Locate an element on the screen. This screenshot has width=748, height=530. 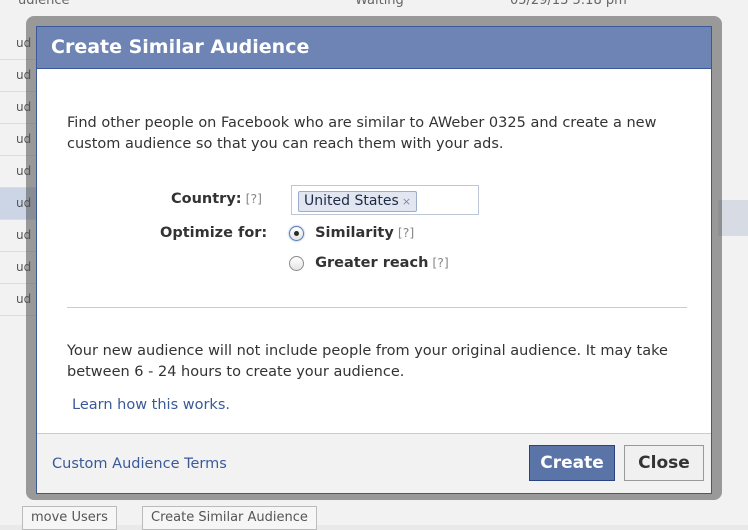
option-greater-reach: Greater reach [?] is located at coordinates (369, 263).